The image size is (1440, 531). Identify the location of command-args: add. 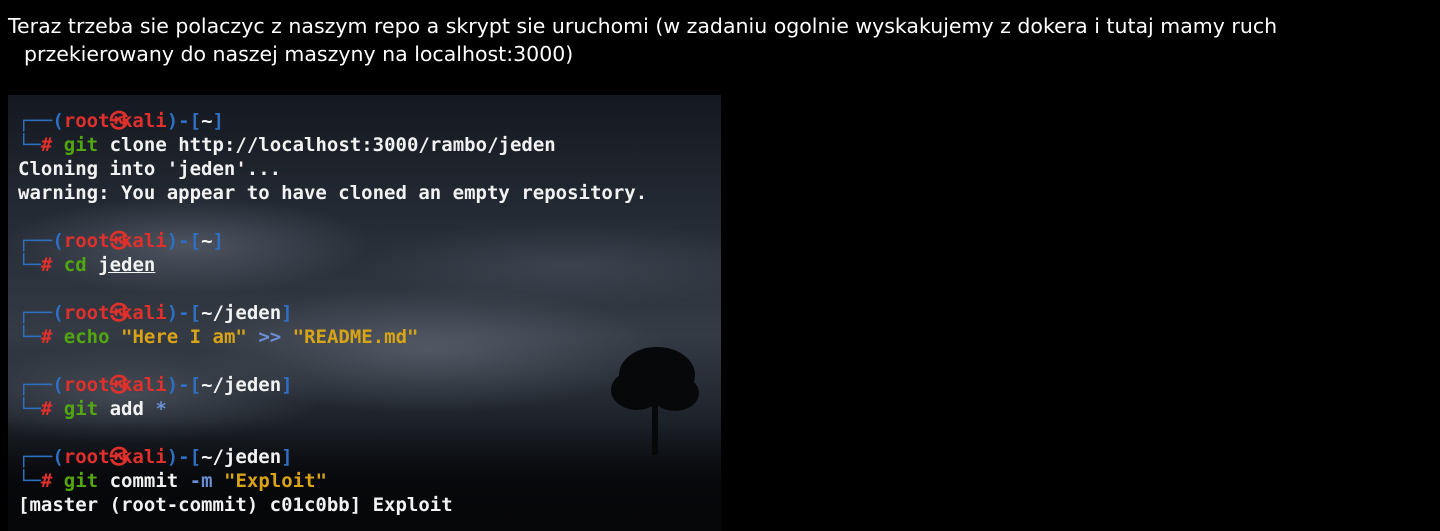
(126, 409).